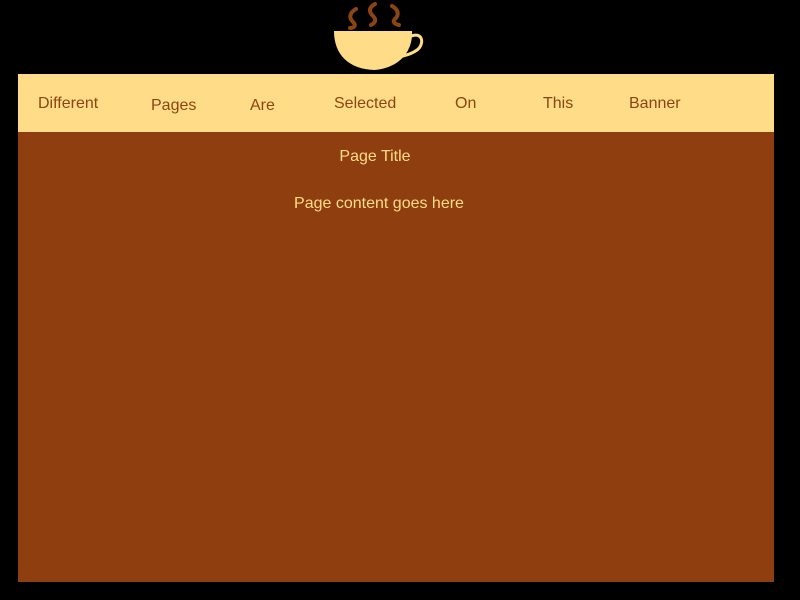 This screenshot has width=800, height=600. I want to click on cup-body, so click(373, 50).